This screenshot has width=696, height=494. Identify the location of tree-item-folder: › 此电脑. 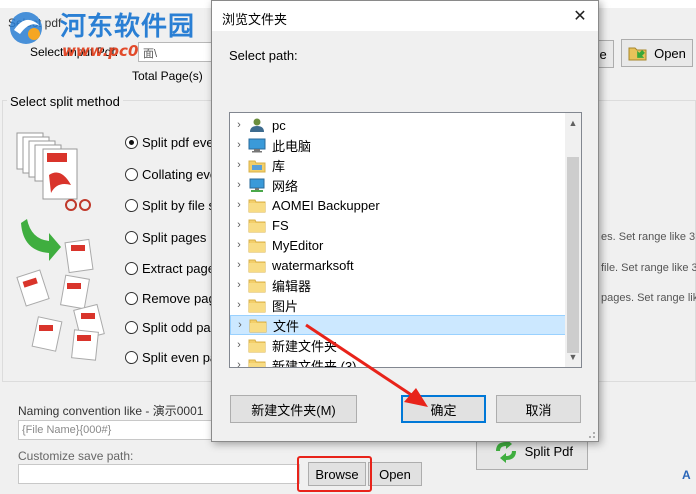
(398, 145).